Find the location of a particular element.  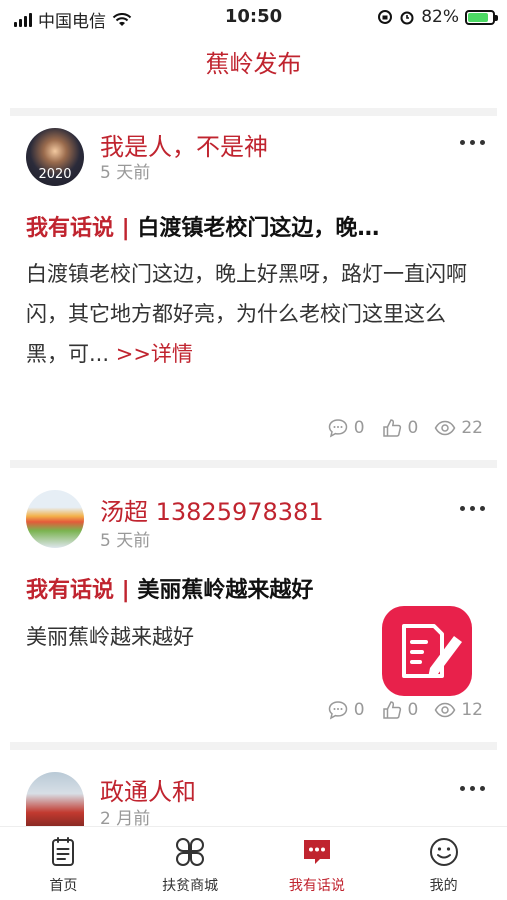

post-title-text: 美丽蕉岭越来越好 is located at coordinates (225, 590).